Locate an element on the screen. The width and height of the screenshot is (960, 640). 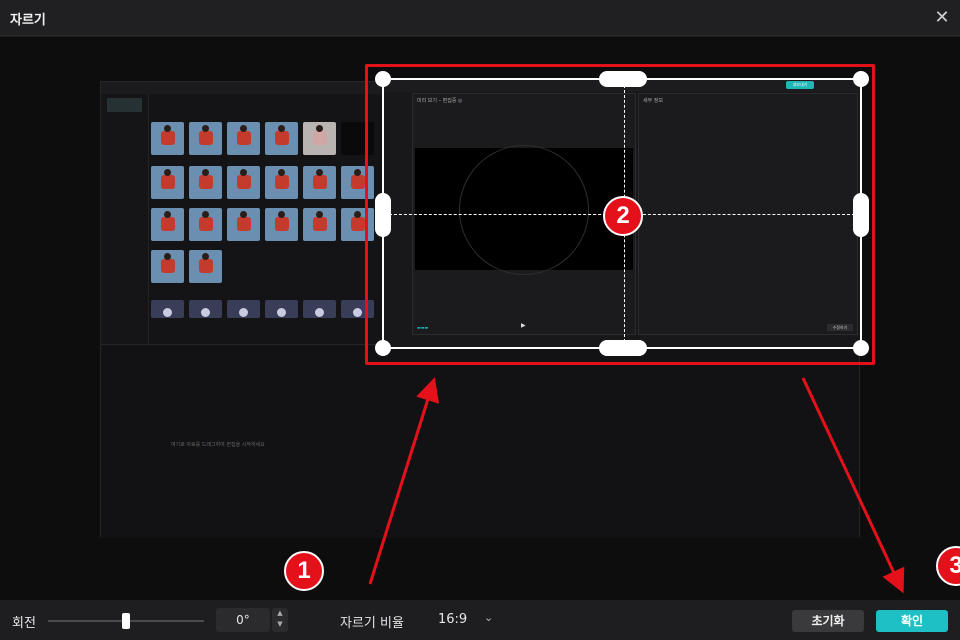
rotation-slider is located at coordinates (126, 621).